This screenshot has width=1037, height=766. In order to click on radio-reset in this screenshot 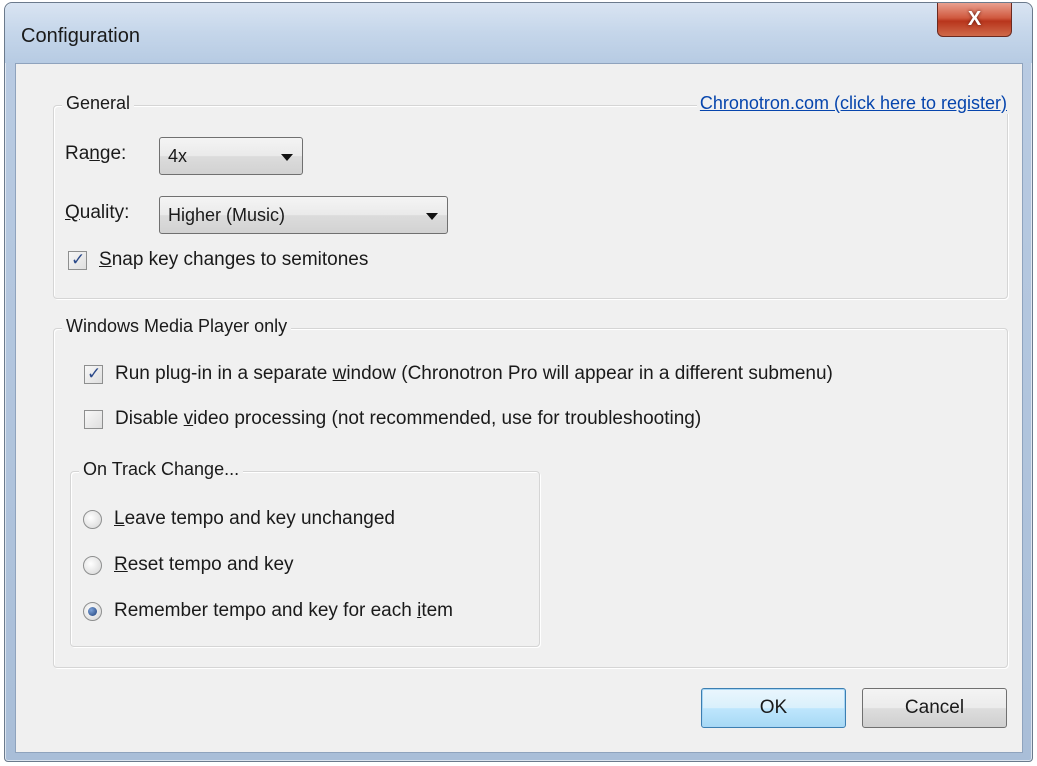, I will do `click(92, 565)`.